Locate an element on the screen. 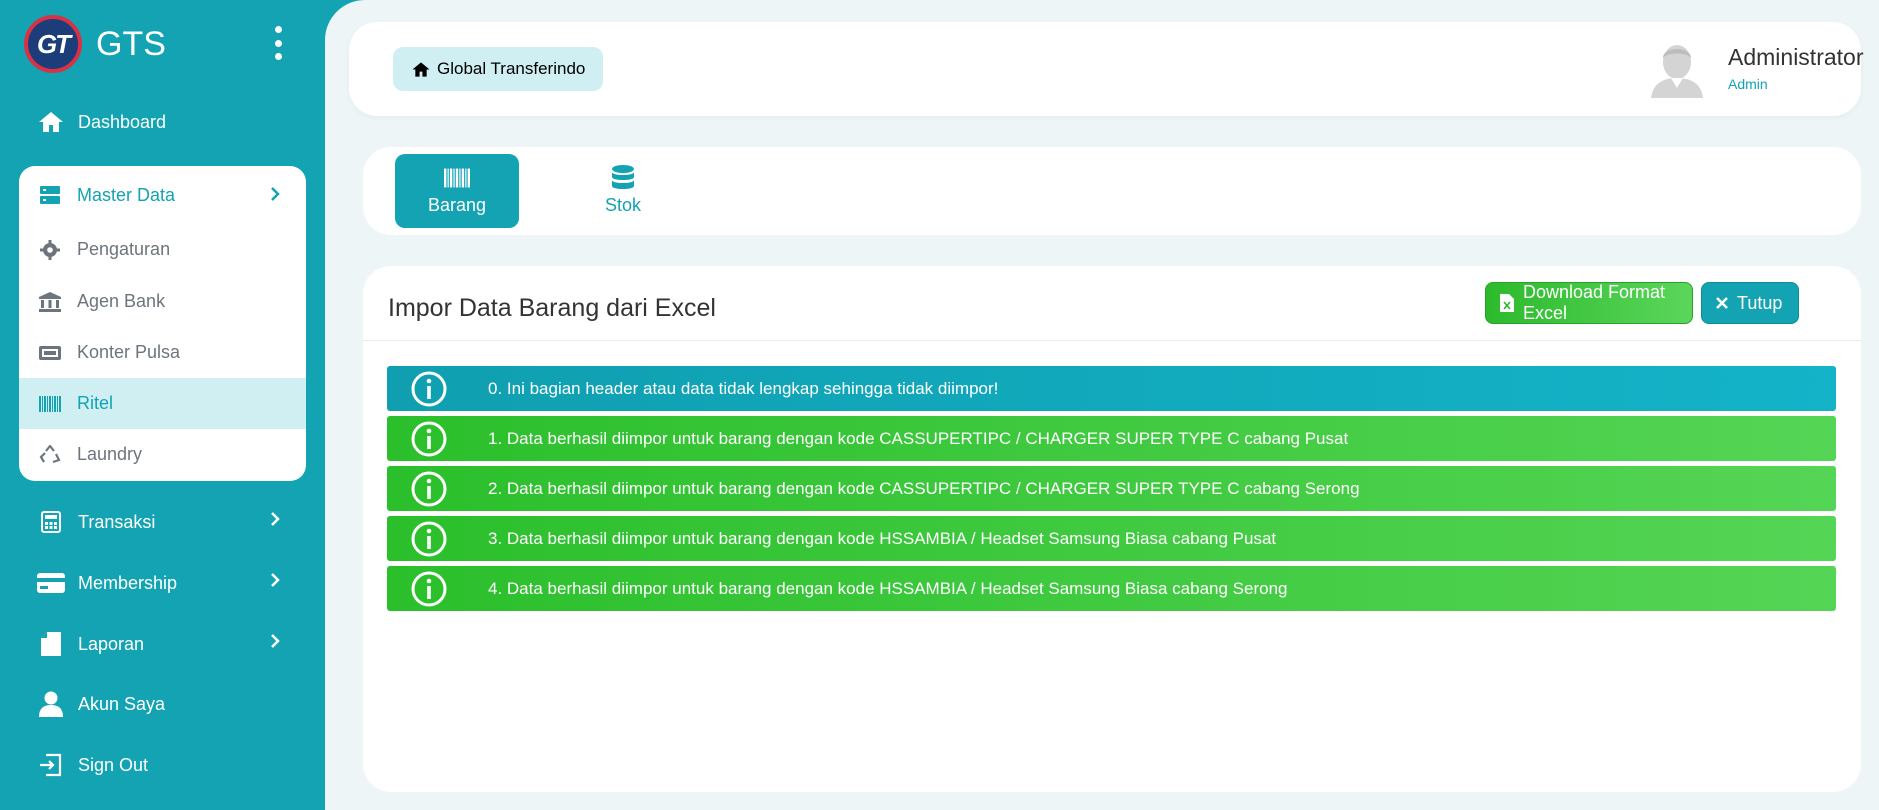 Image resolution: width=1879 pixels, height=810 pixels. brand-name: GTS is located at coordinates (131, 43).